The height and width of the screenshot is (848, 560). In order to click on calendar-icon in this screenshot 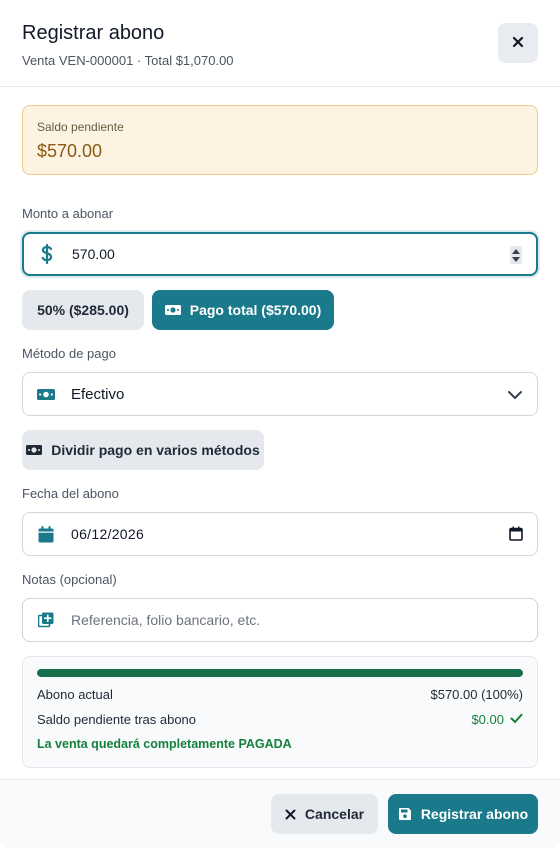, I will do `click(46, 534)`.